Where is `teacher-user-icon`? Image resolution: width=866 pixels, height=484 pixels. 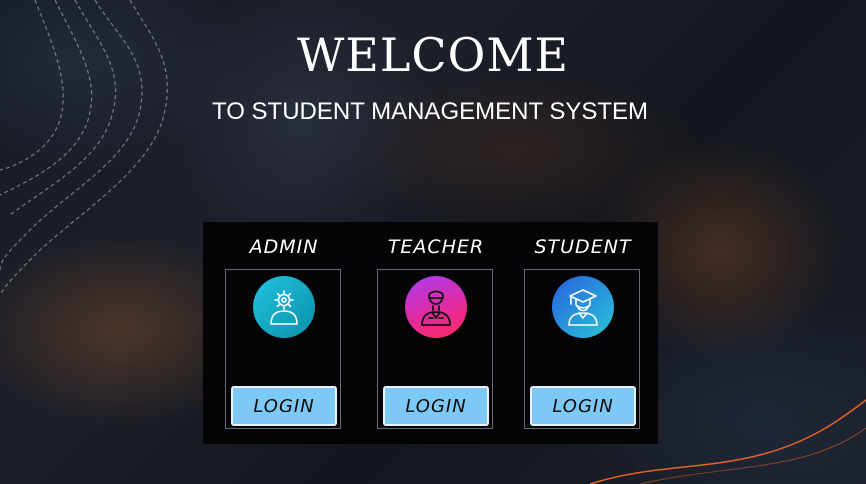
teacher-user-icon is located at coordinates (436, 308).